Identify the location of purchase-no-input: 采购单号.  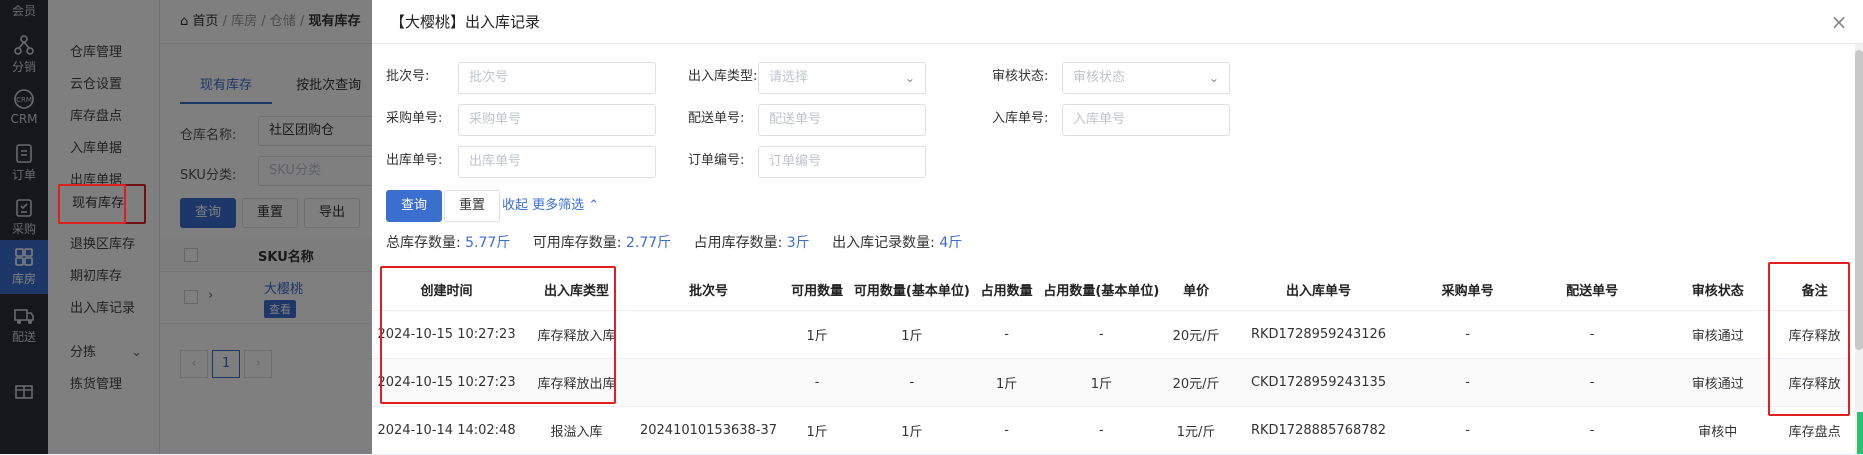
(557, 120).